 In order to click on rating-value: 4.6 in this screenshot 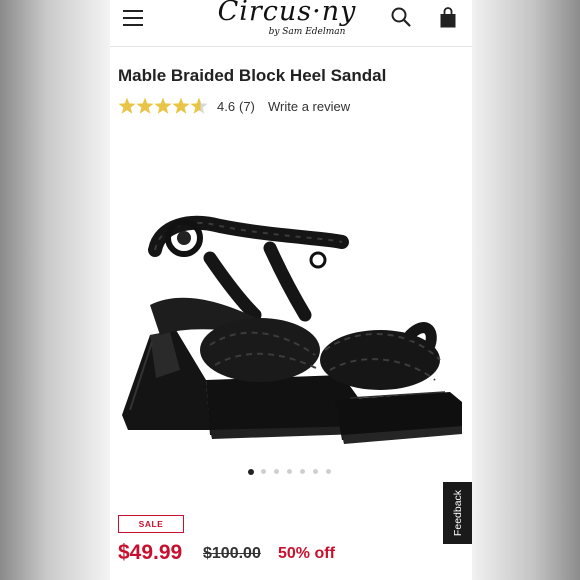, I will do `click(226, 106)`.